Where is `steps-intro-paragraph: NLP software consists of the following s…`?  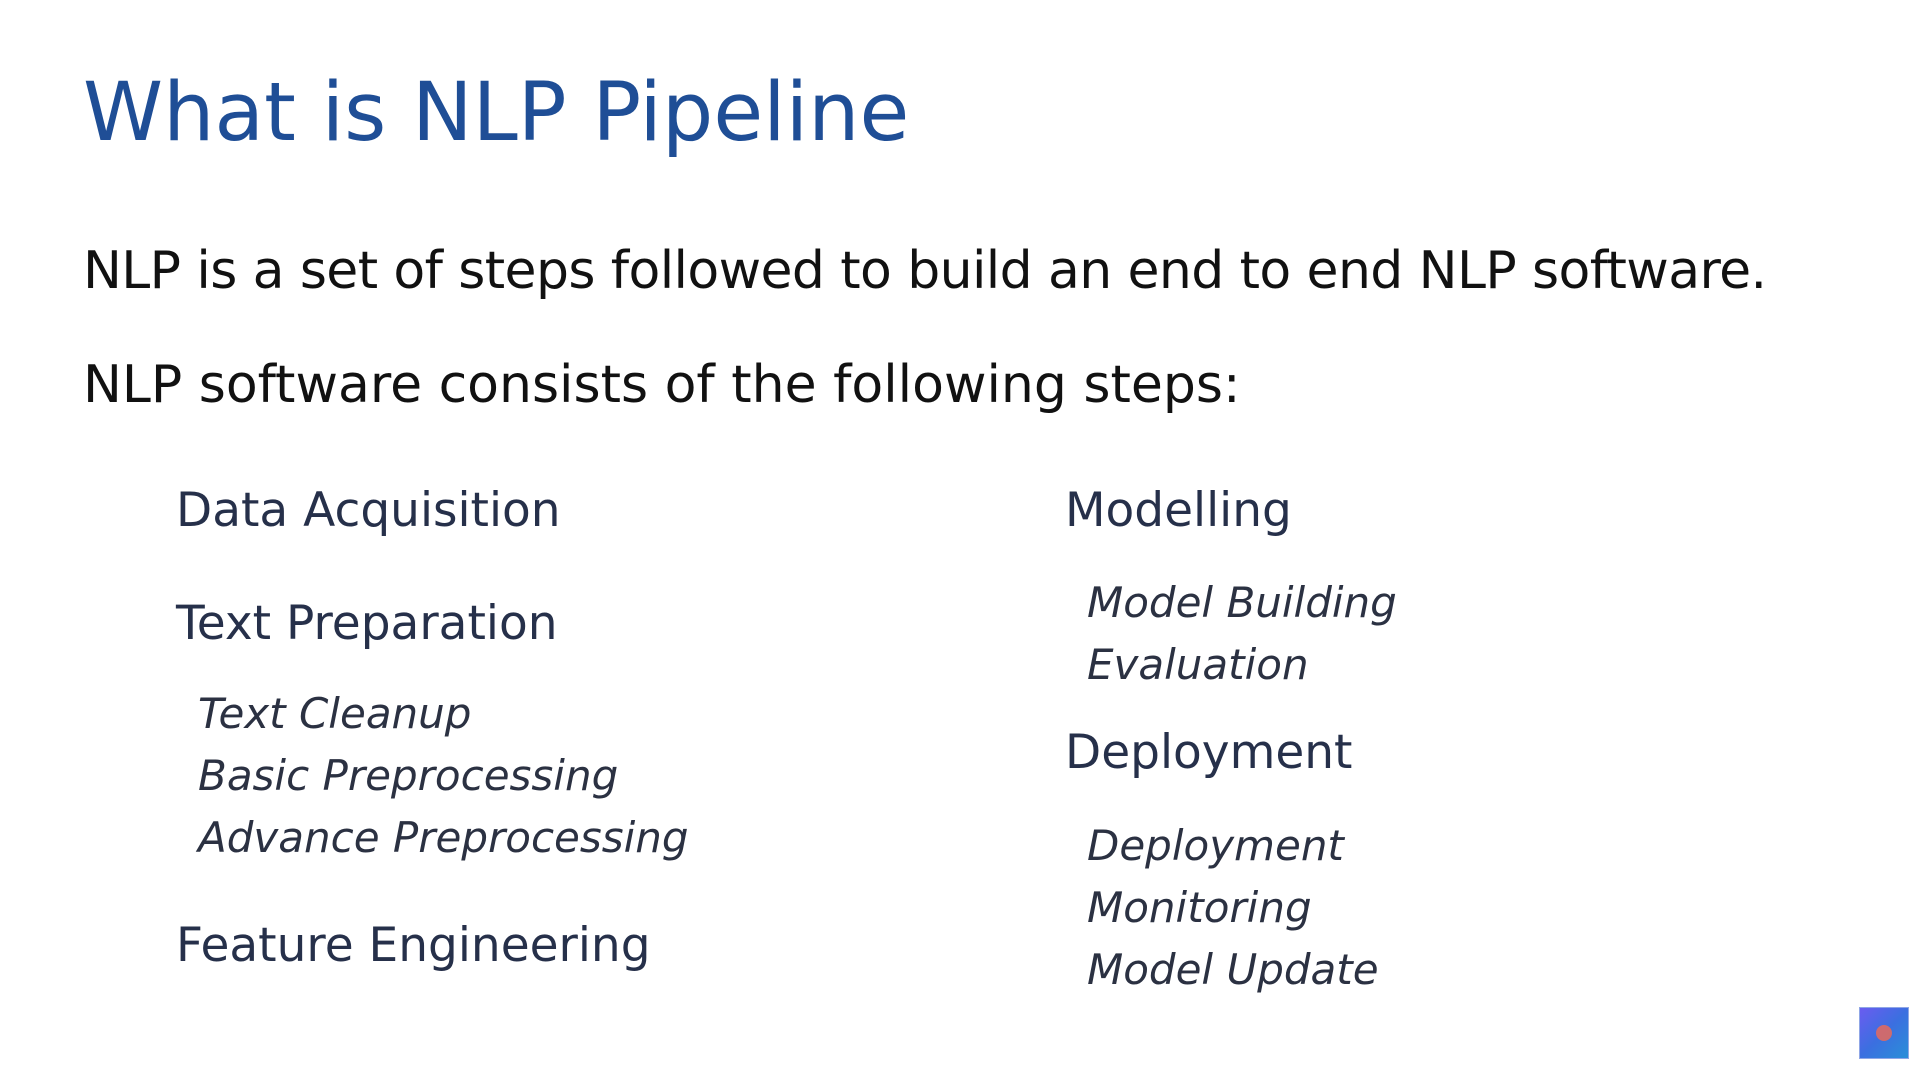 steps-intro-paragraph: NLP software consists of the following s… is located at coordinates (662, 385).